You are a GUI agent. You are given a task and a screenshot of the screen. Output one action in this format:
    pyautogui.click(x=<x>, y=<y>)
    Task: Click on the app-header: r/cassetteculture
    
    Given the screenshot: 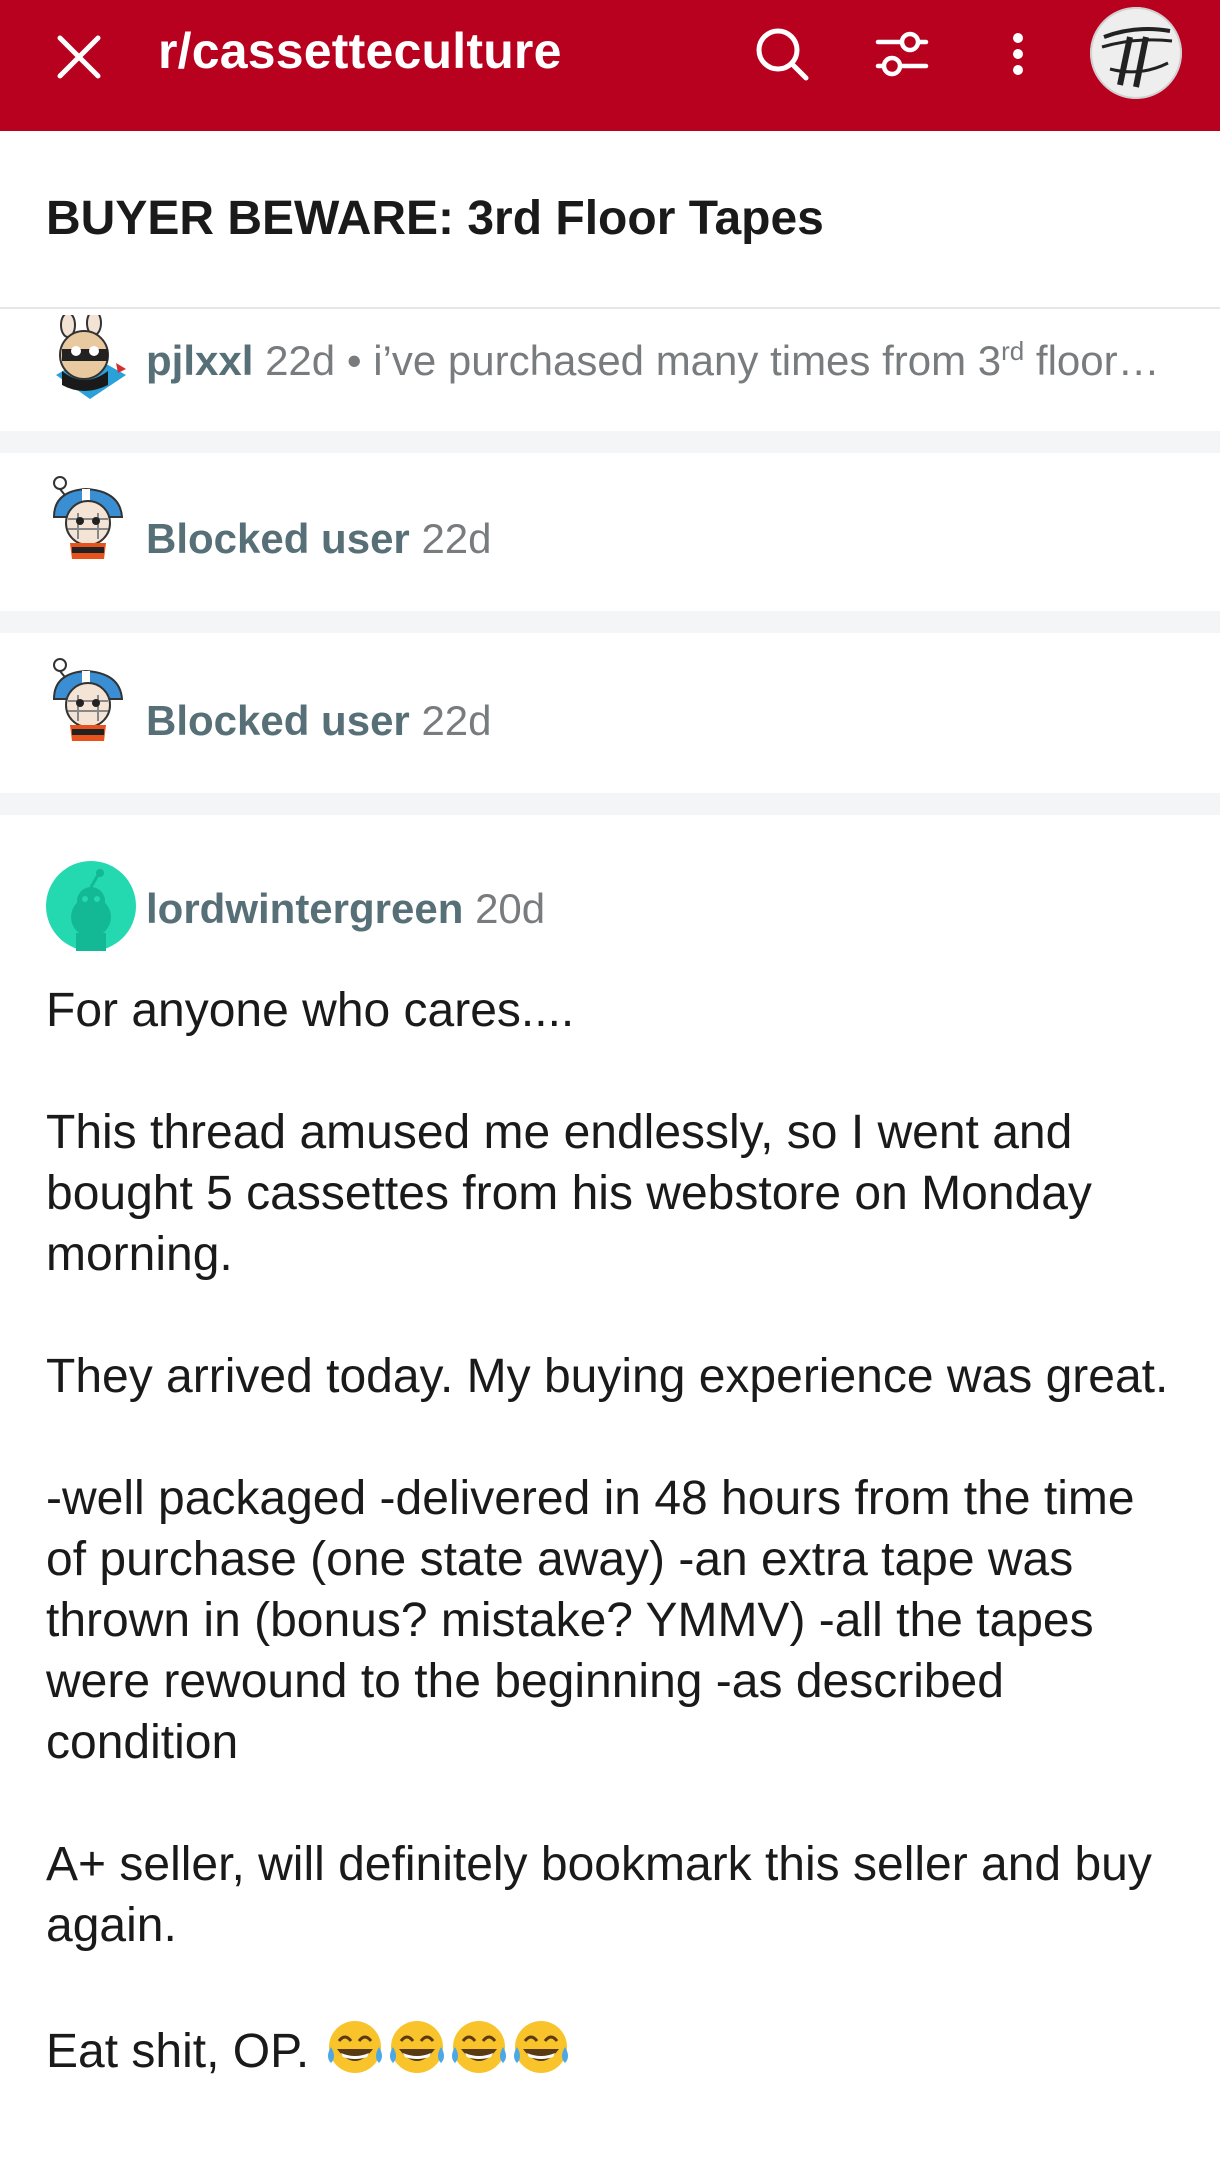 What is the action you would take?
    pyautogui.click(x=610, y=65)
    